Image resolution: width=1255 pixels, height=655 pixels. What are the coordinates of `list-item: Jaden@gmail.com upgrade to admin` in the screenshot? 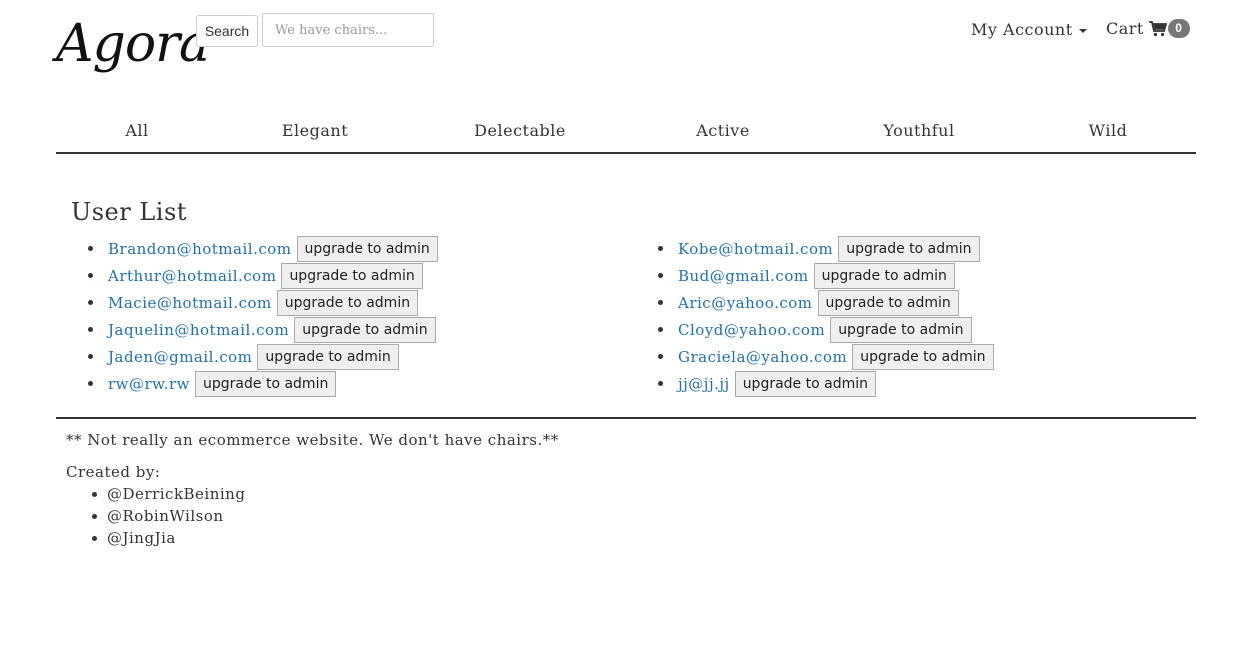 It's located at (254, 356).